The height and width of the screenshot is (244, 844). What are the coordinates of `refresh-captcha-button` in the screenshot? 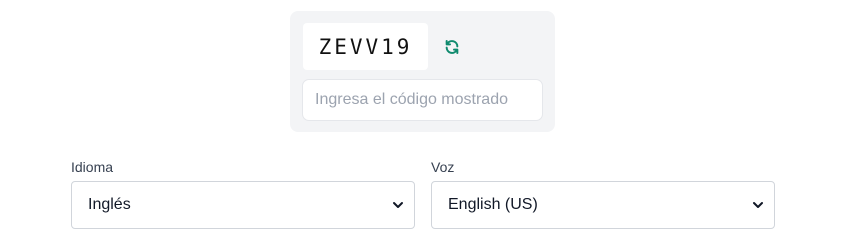 It's located at (452, 47).